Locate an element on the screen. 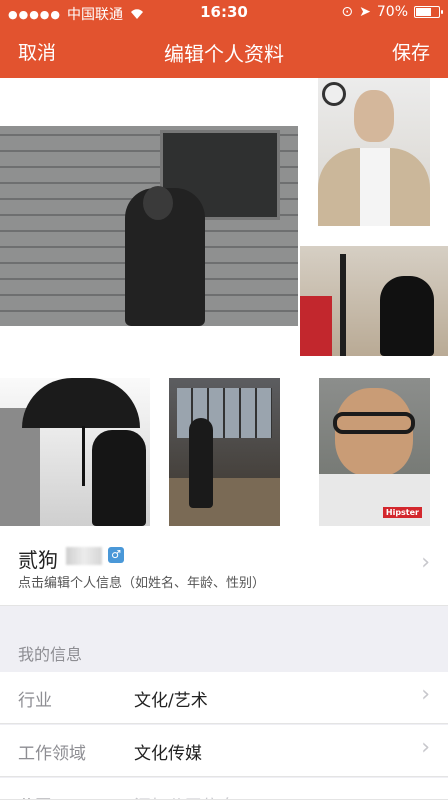 The image size is (448, 800). photo-4-umbrella is located at coordinates (81, 403).